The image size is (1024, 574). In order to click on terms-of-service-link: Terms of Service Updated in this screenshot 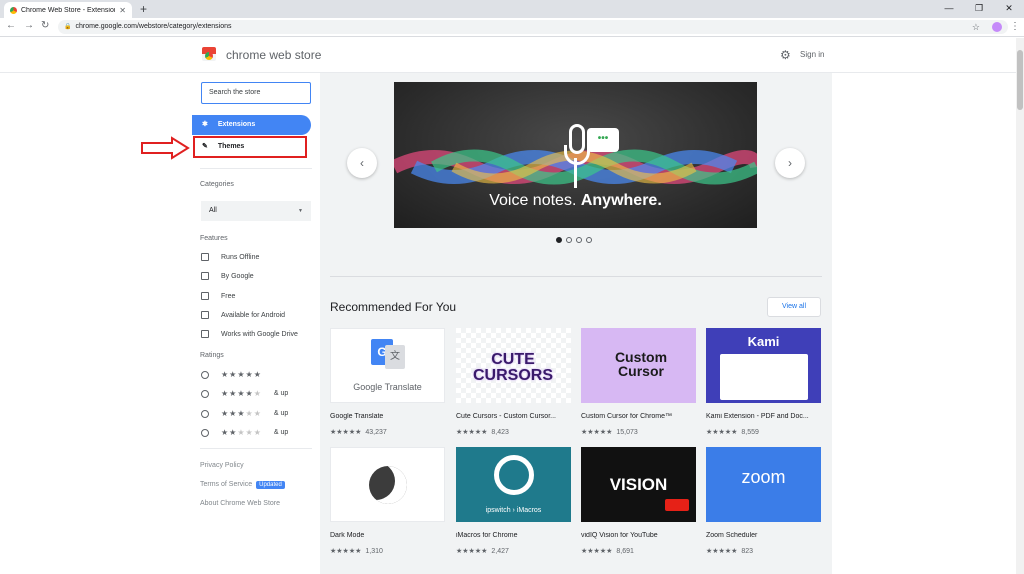, I will do `click(242, 485)`.